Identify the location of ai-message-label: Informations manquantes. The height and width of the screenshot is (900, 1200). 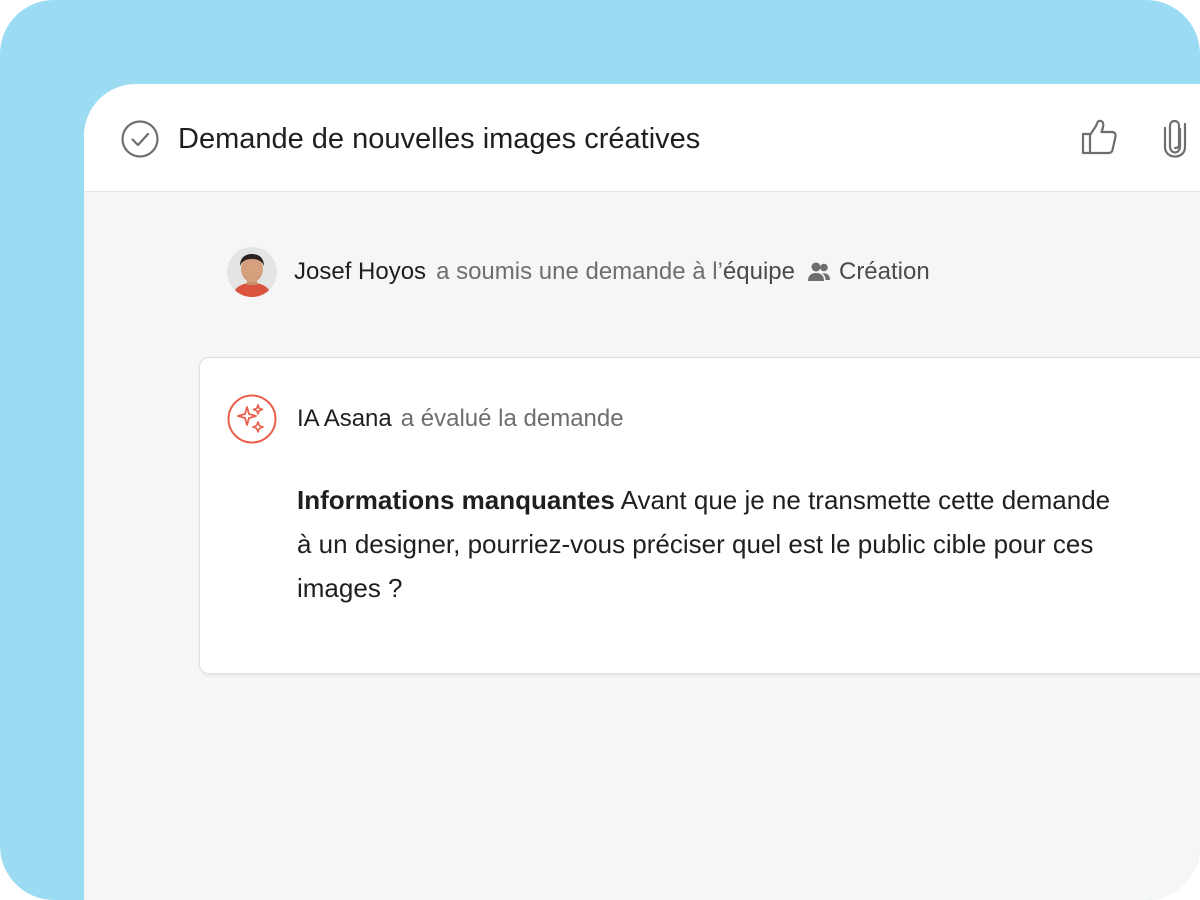
(456, 500).